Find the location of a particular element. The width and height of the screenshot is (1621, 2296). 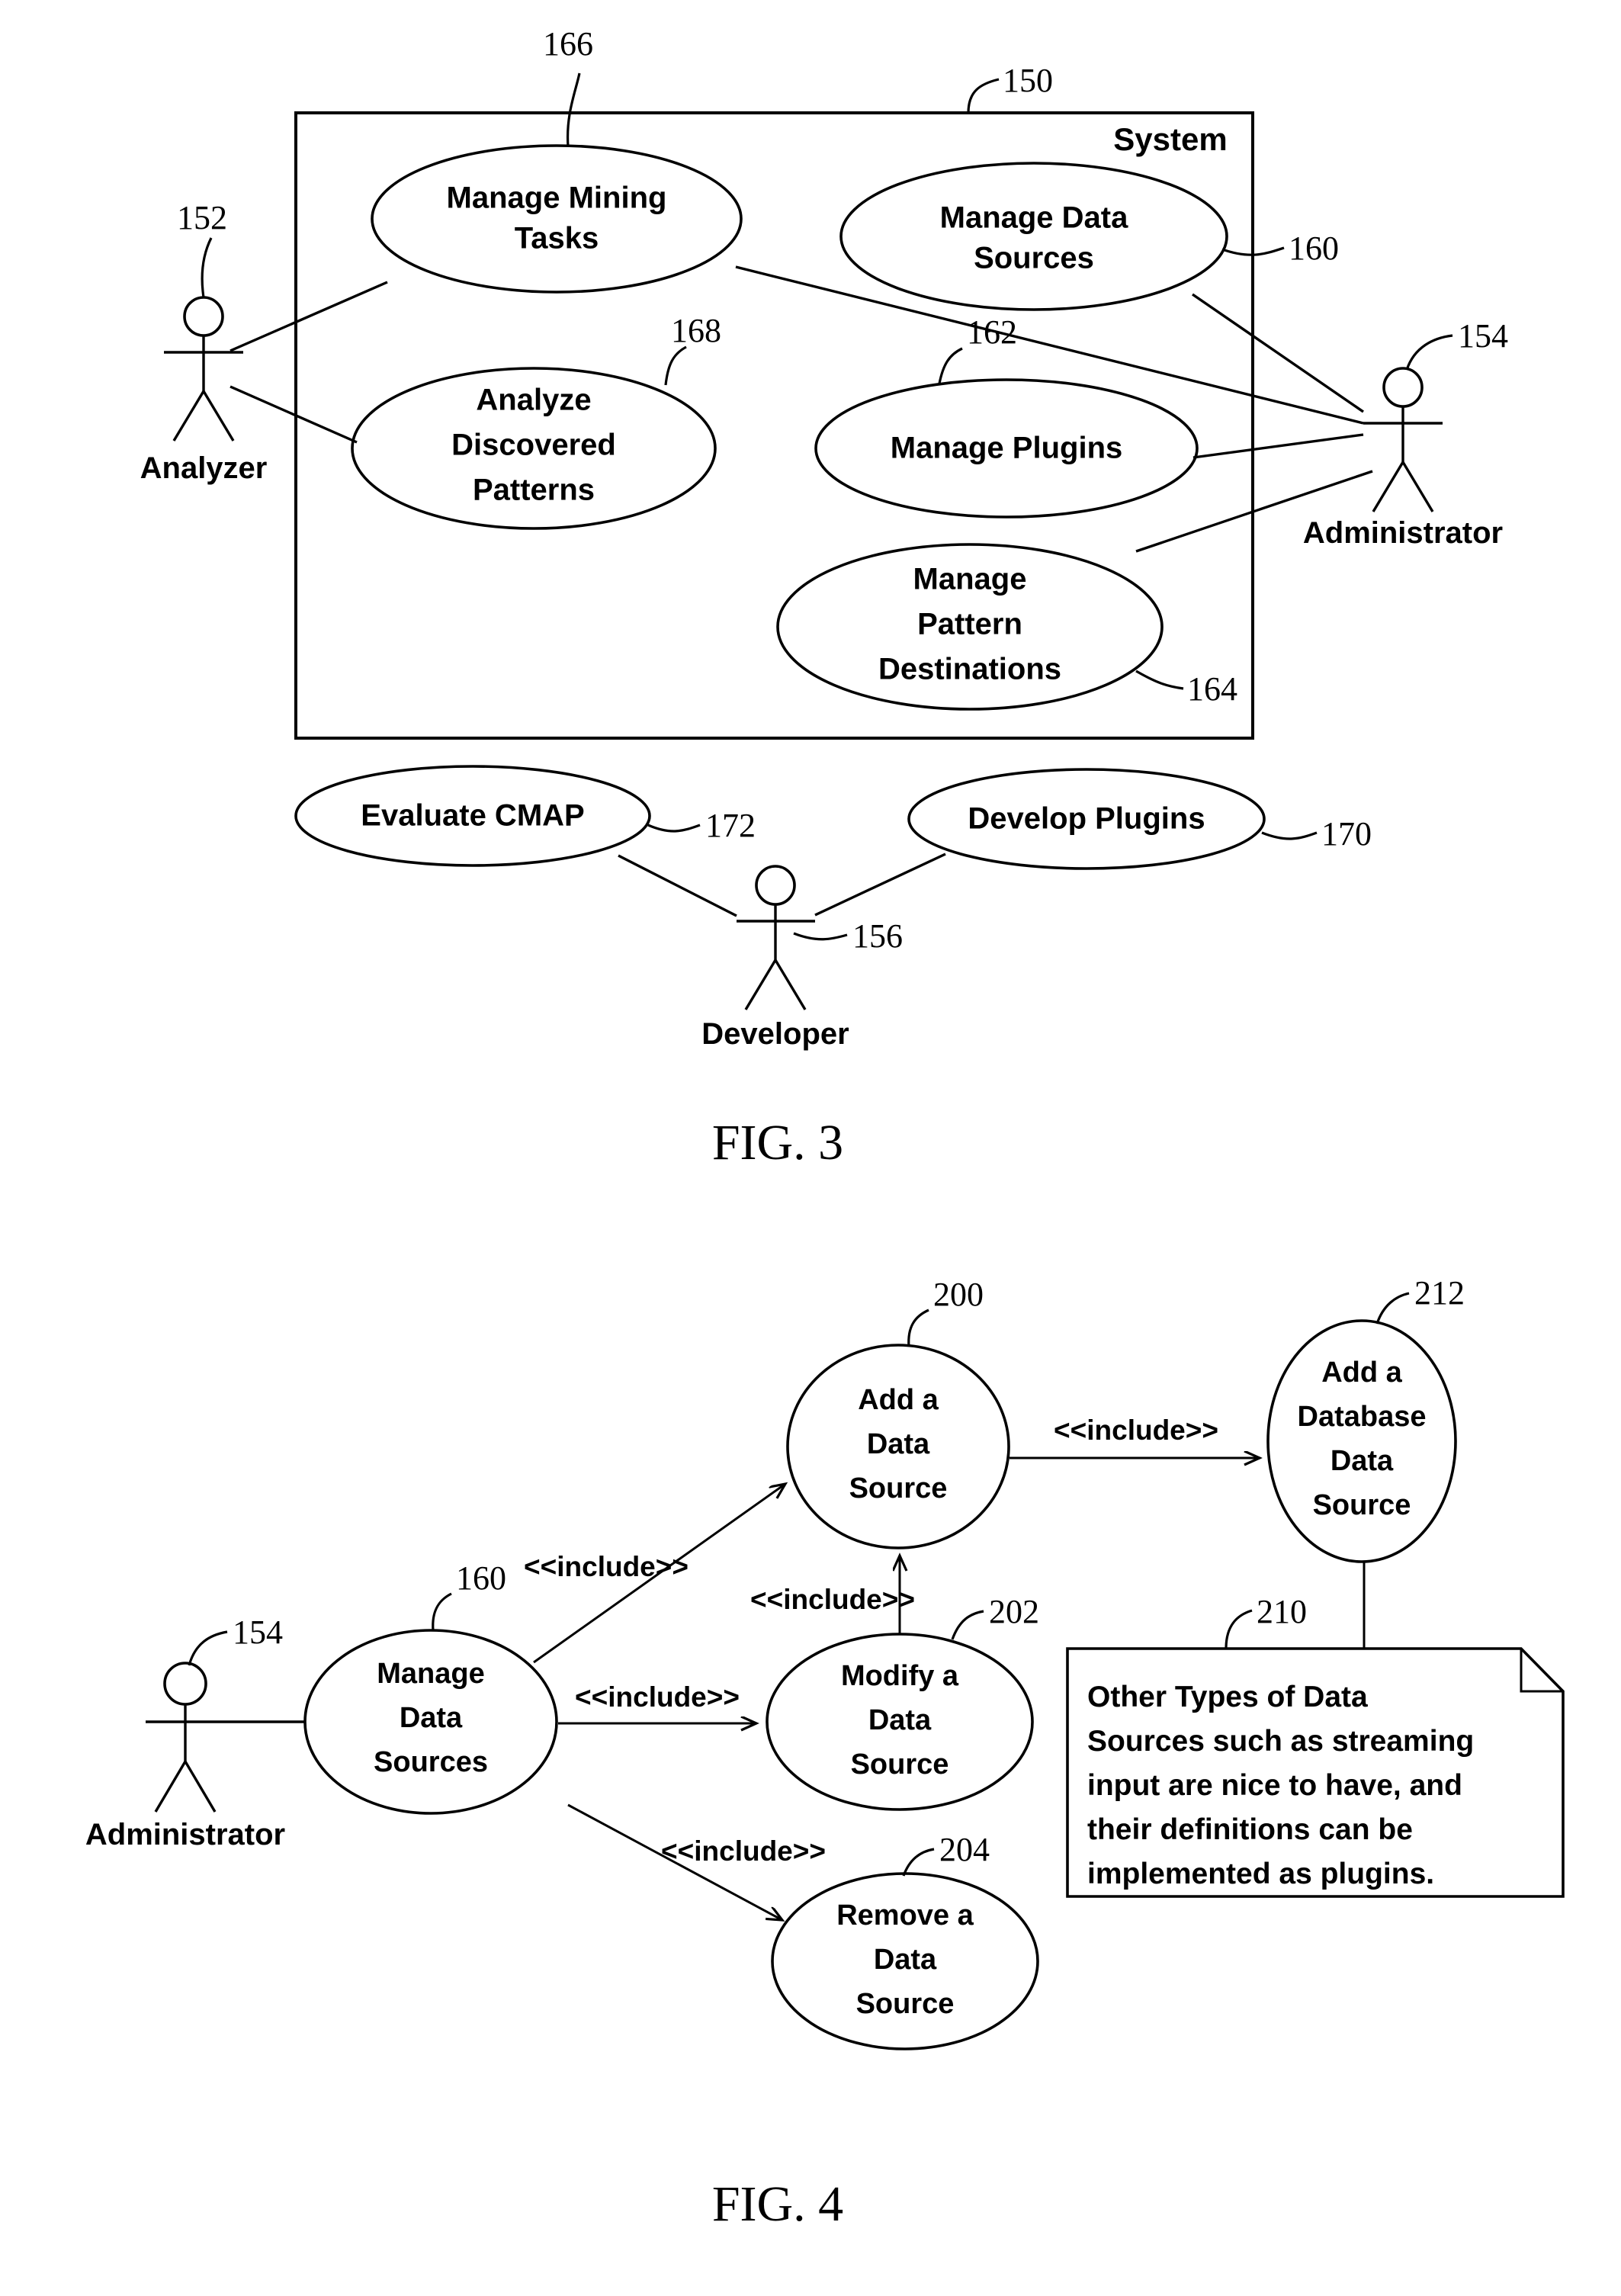

use-case-label-line-2: Tasks is located at coordinates (557, 238).